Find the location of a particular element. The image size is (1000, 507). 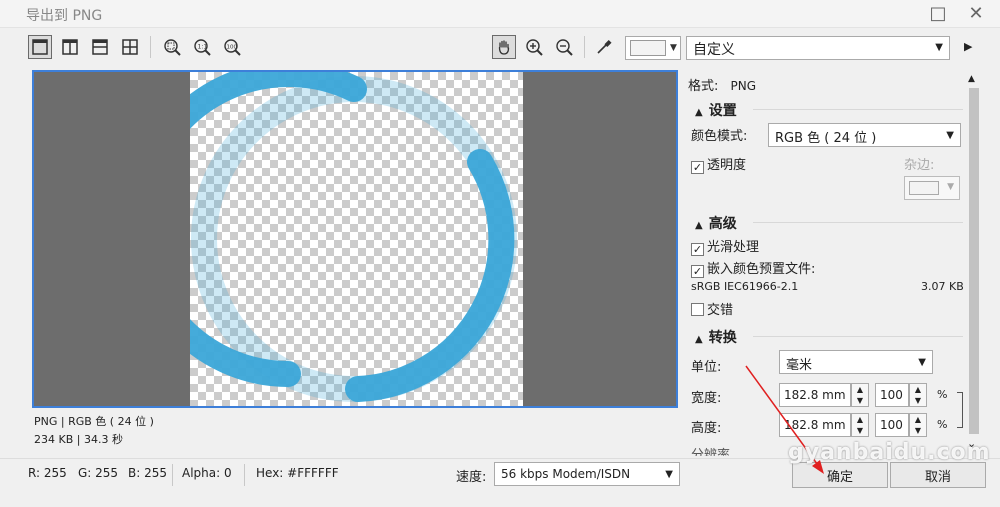

title-bar is located at coordinates (500, 14).